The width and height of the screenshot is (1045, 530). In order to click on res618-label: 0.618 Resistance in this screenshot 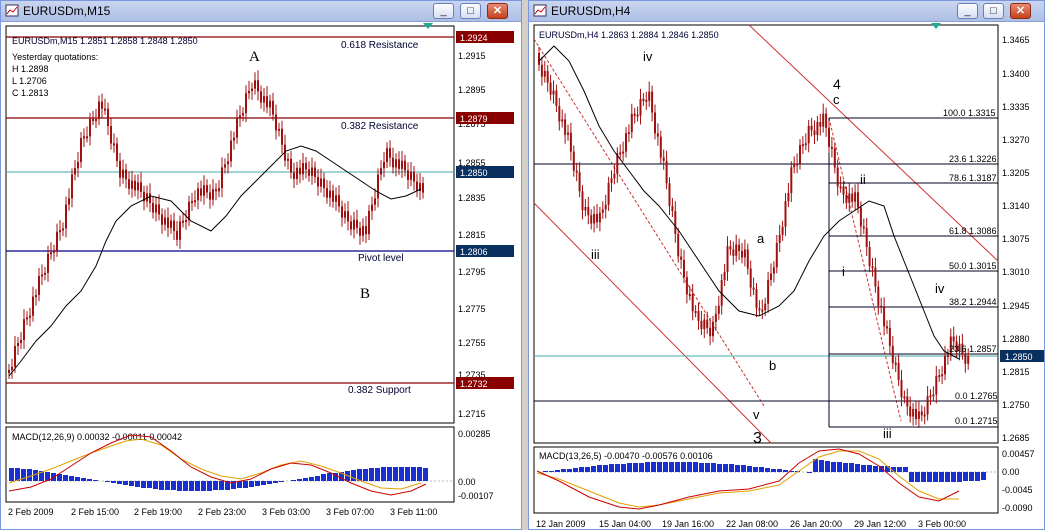, I will do `click(380, 45)`.